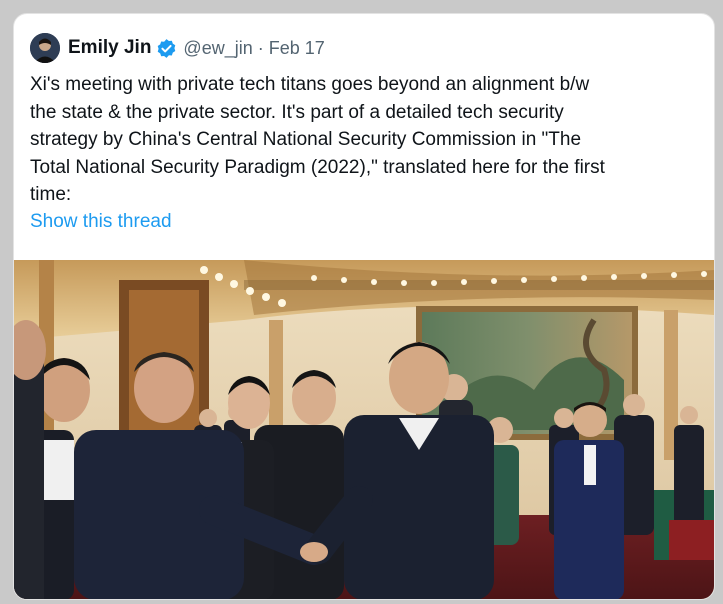 The width and height of the screenshot is (723, 604). Describe the element at coordinates (177, 48) in the screenshot. I see `tweet-header: Emily Jin @ew_jin · Feb 17` at that location.